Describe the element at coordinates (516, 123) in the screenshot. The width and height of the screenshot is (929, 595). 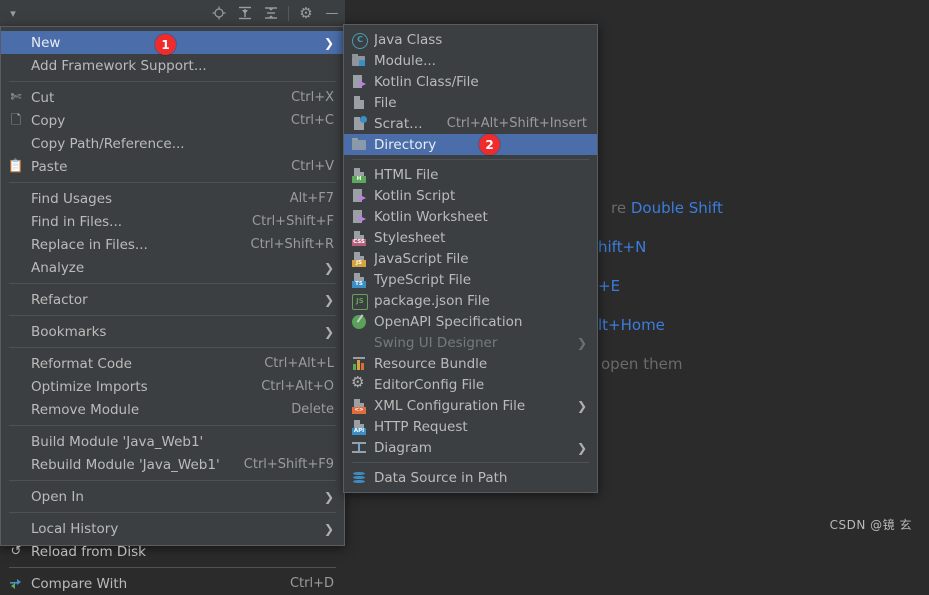
I see `submenu-item-shortcut: Ctrl+Alt+Shift+Insert` at that location.